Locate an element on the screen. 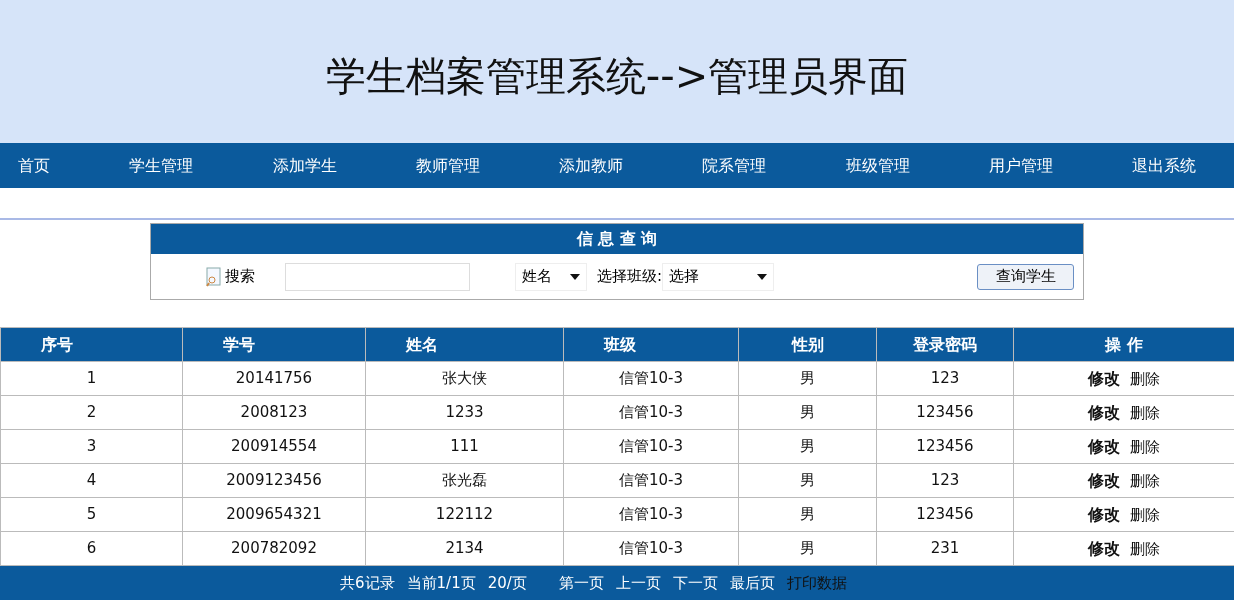  pager-link: 第一页 is located at coordinates (581, 583).